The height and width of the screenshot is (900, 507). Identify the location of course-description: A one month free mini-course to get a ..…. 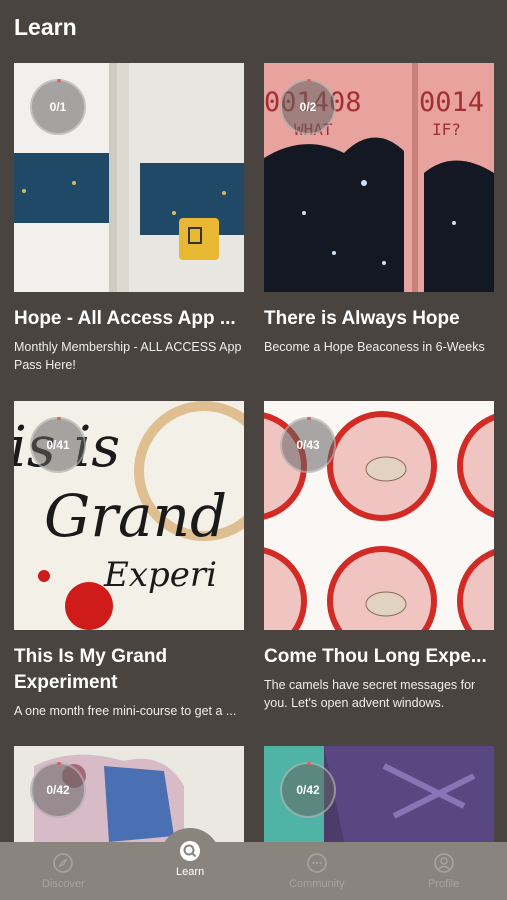
(125, 711).